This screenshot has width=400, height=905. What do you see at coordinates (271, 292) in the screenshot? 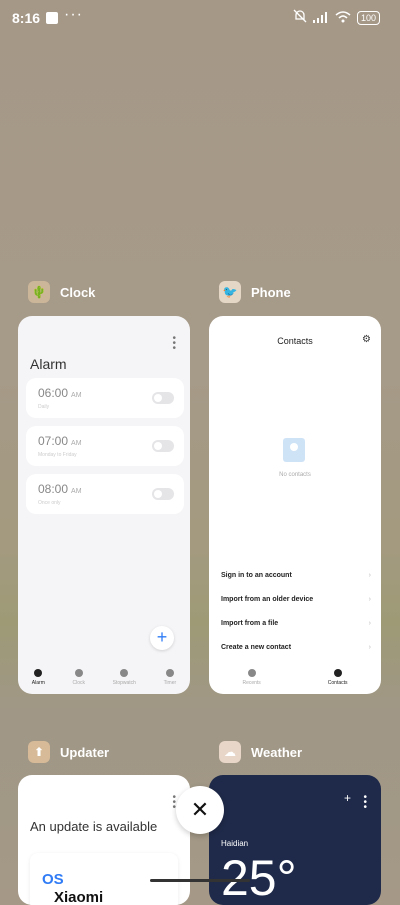
I see `app-name-phone: Phone` at bounding box center [271, 292].